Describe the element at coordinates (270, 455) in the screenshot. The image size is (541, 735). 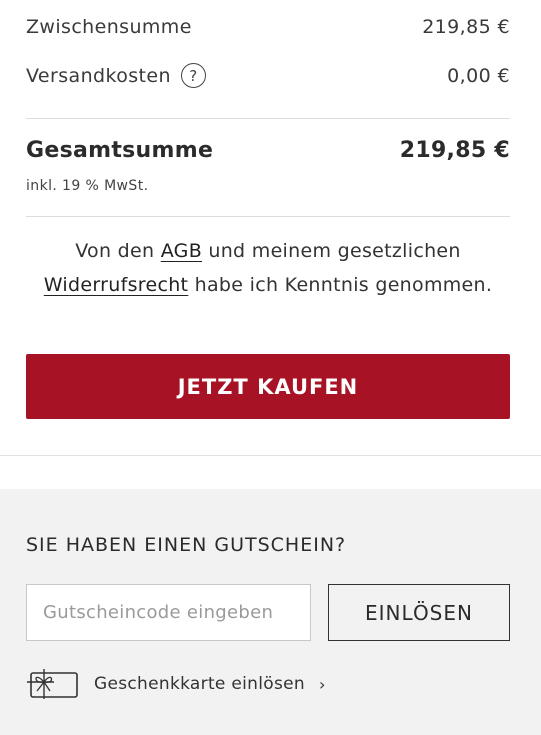
I see `section-divider` at that location.